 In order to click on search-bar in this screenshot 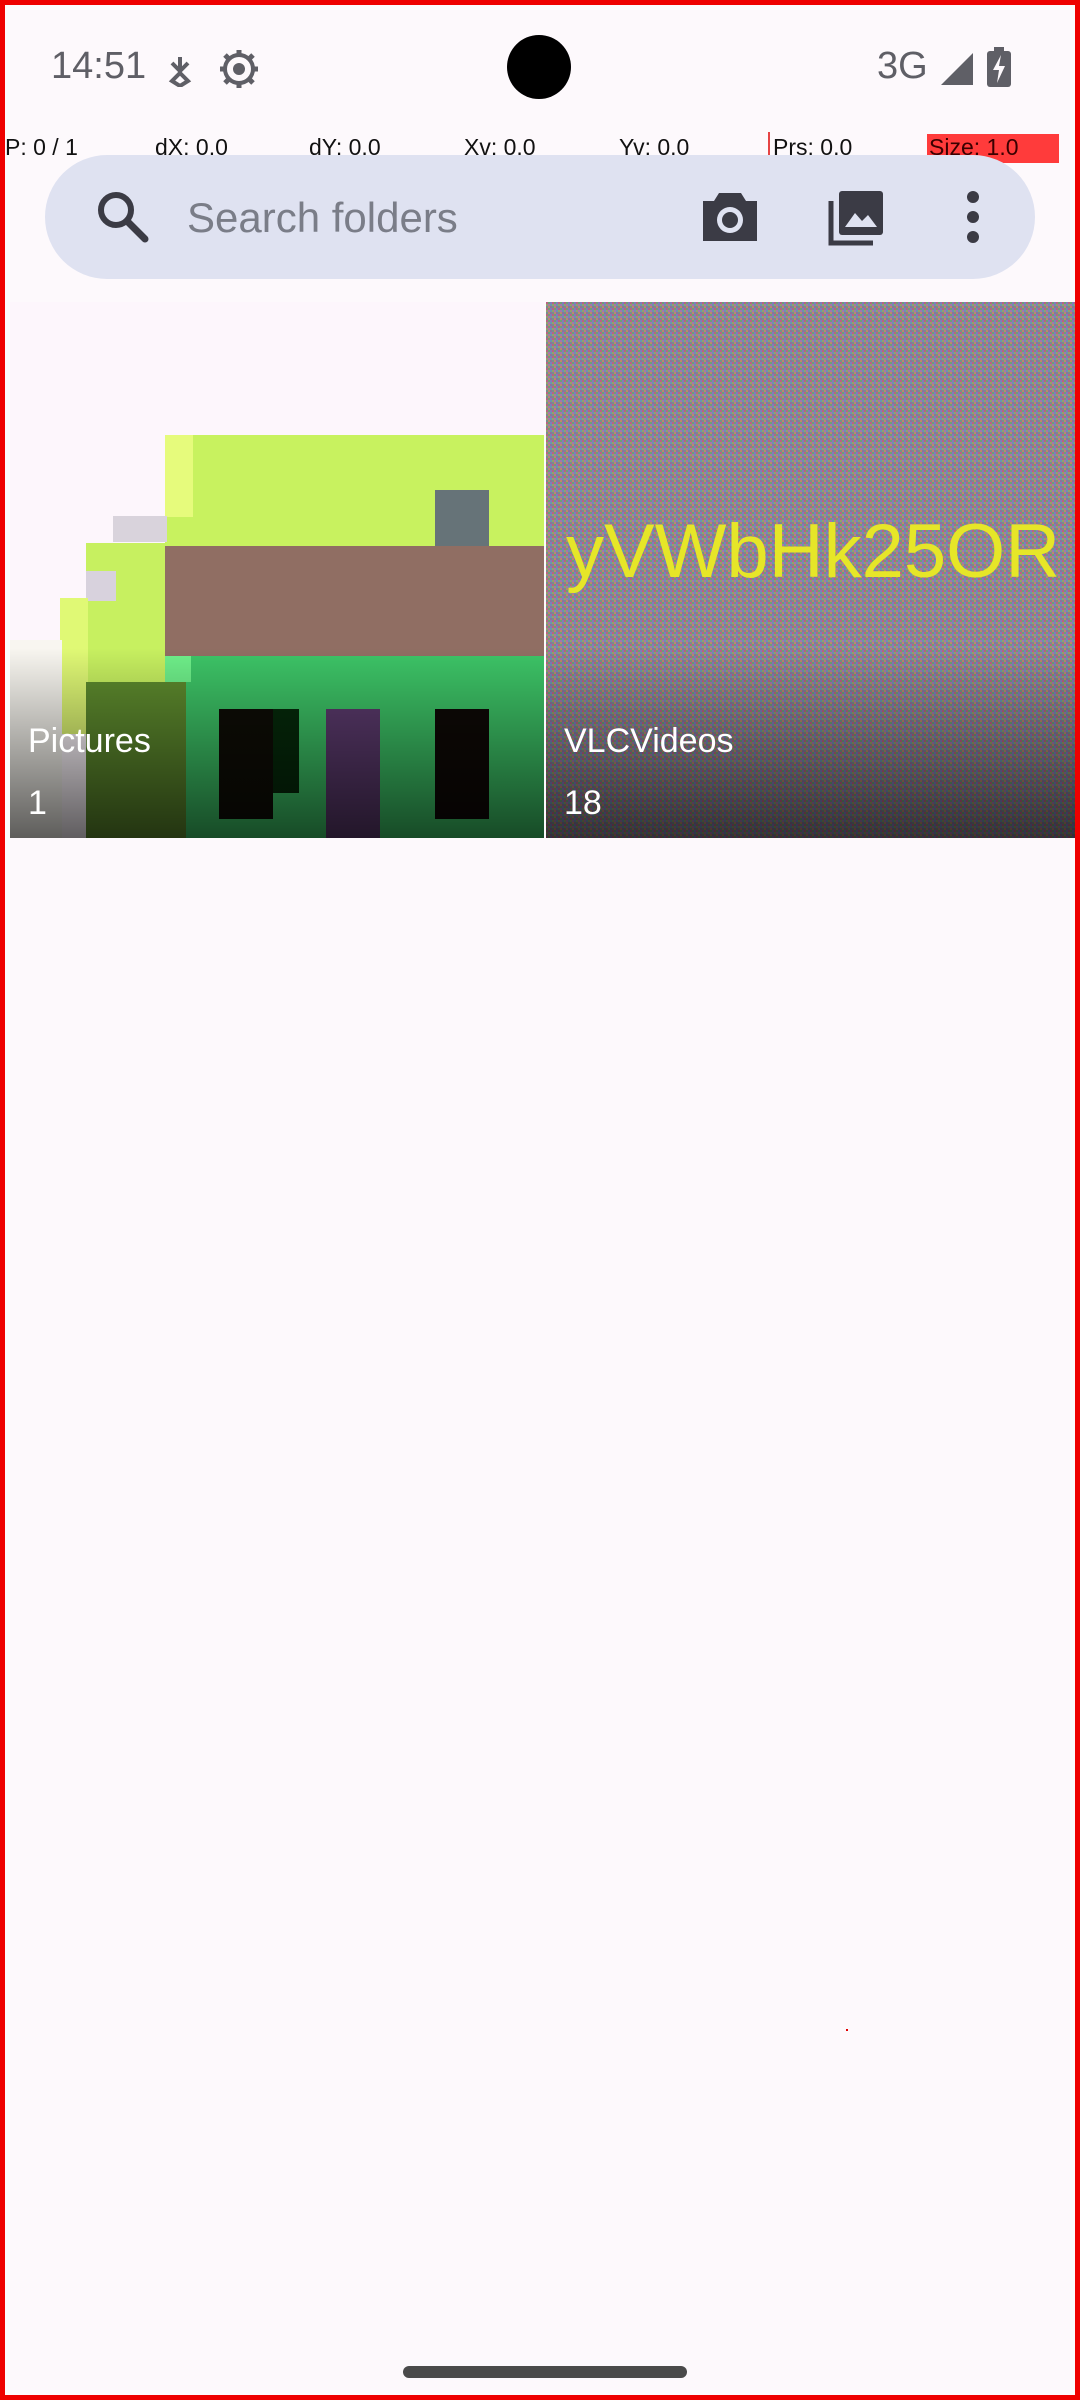, I will do `click(540, 217)`.